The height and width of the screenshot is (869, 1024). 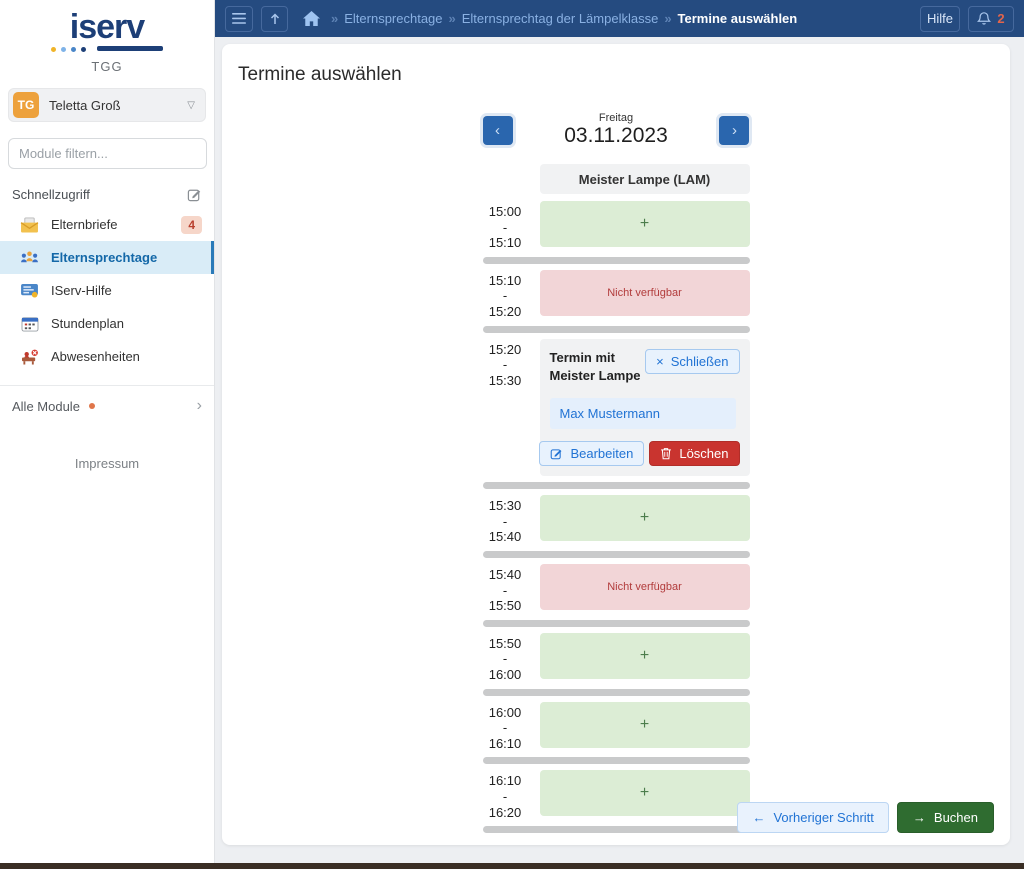 What do you see at coordinates (1001, 18) in the screenshot?
I see `notification-count-badge: 2` at bounding box center [1001, 18].